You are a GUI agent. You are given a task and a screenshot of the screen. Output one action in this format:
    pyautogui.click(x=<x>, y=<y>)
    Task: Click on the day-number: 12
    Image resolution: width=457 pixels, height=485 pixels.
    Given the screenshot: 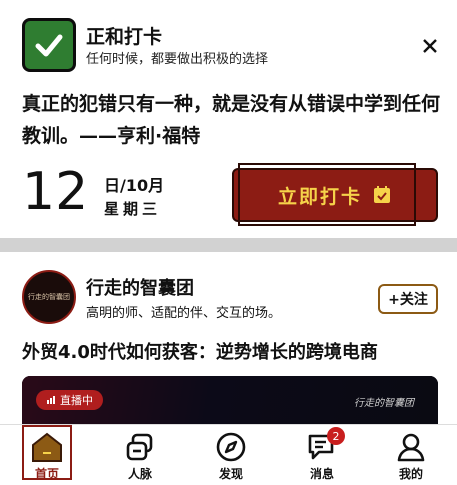 What is the action you would take?
    pyautogui.click(x=55, y=192)
    